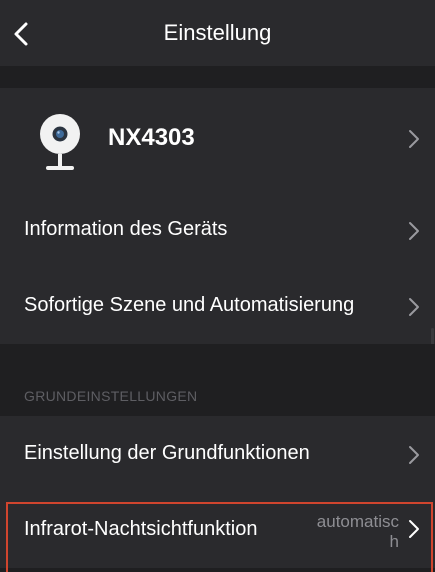 The width and height of the screenshot is (435, 572). I want to click on basic-functions-label: Einstellung der Grundfunktionen, so click(167, 453).